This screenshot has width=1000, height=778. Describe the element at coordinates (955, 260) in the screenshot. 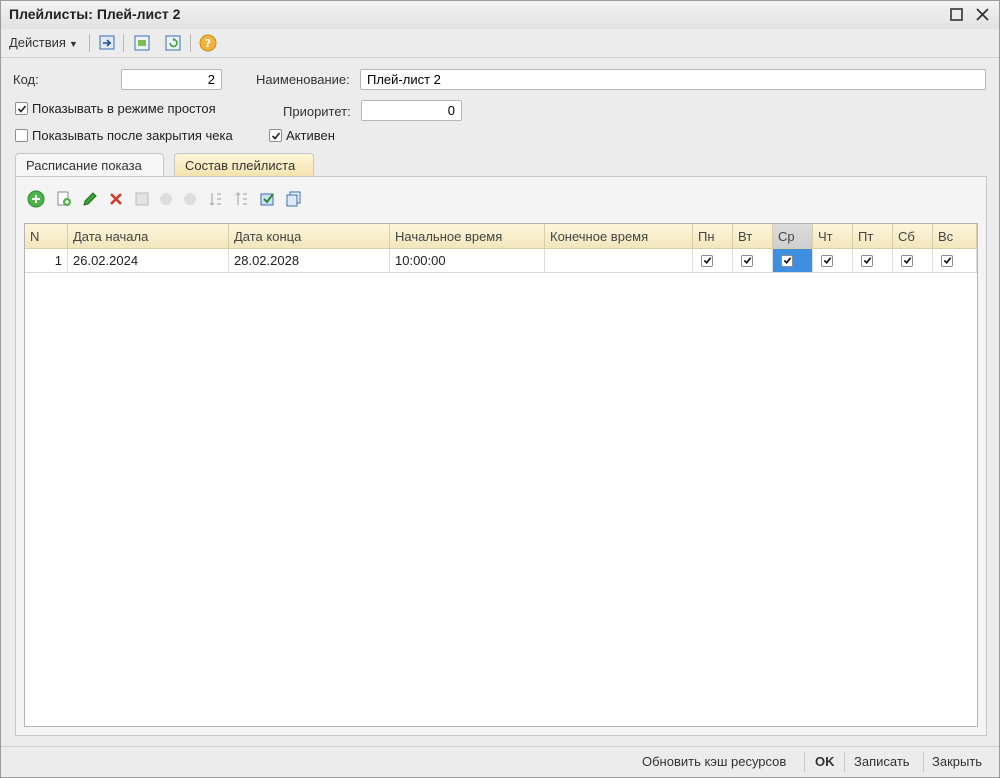

I see `cell-sun` at that location.